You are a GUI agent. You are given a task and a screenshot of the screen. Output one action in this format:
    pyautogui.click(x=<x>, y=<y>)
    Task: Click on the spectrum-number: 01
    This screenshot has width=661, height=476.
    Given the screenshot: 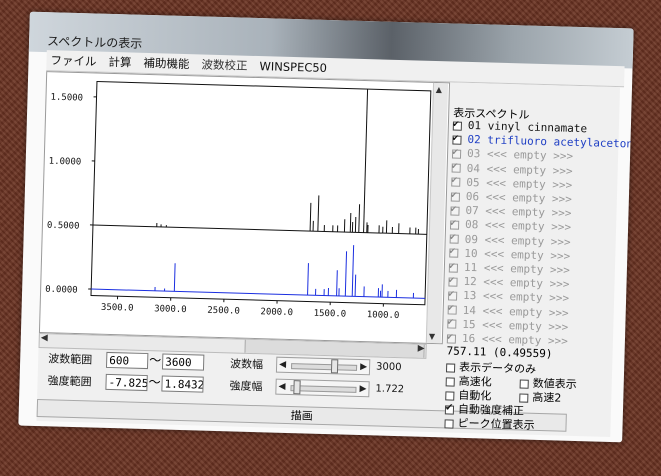 What is the action you would take?
    pyautogui.click(x=474, y=125)
    